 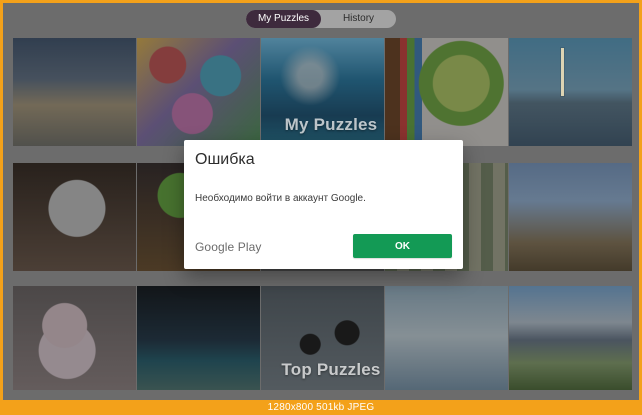 I want to click on google-play-brand: Google Play, so click(x=228, y=247).